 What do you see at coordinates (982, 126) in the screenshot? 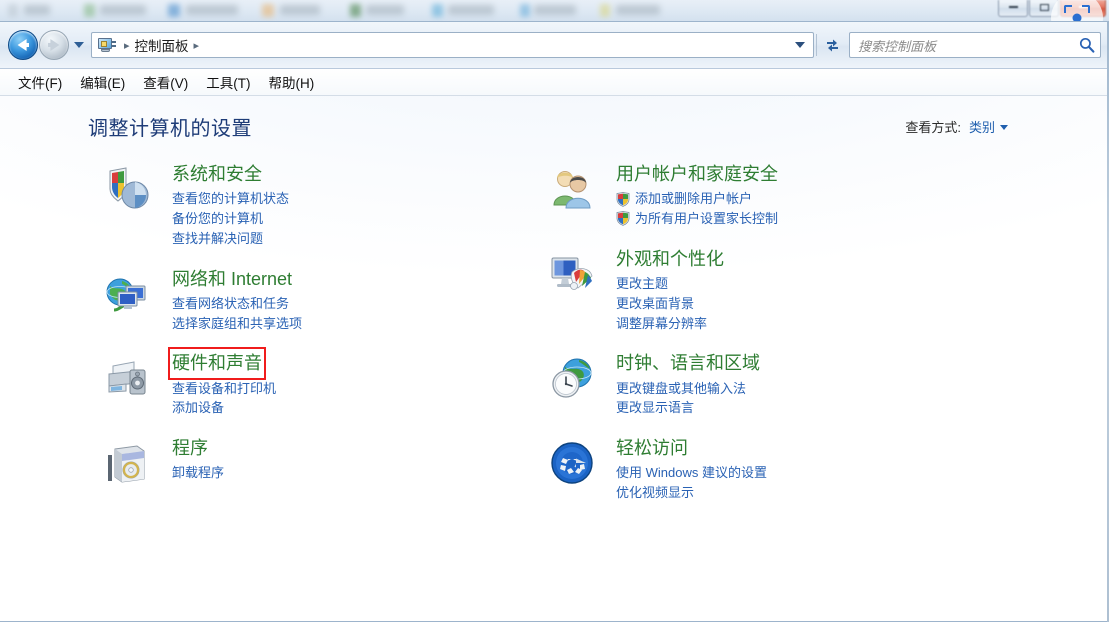
I see `view-mode-value: 类别` at bounding box center [982, 126].